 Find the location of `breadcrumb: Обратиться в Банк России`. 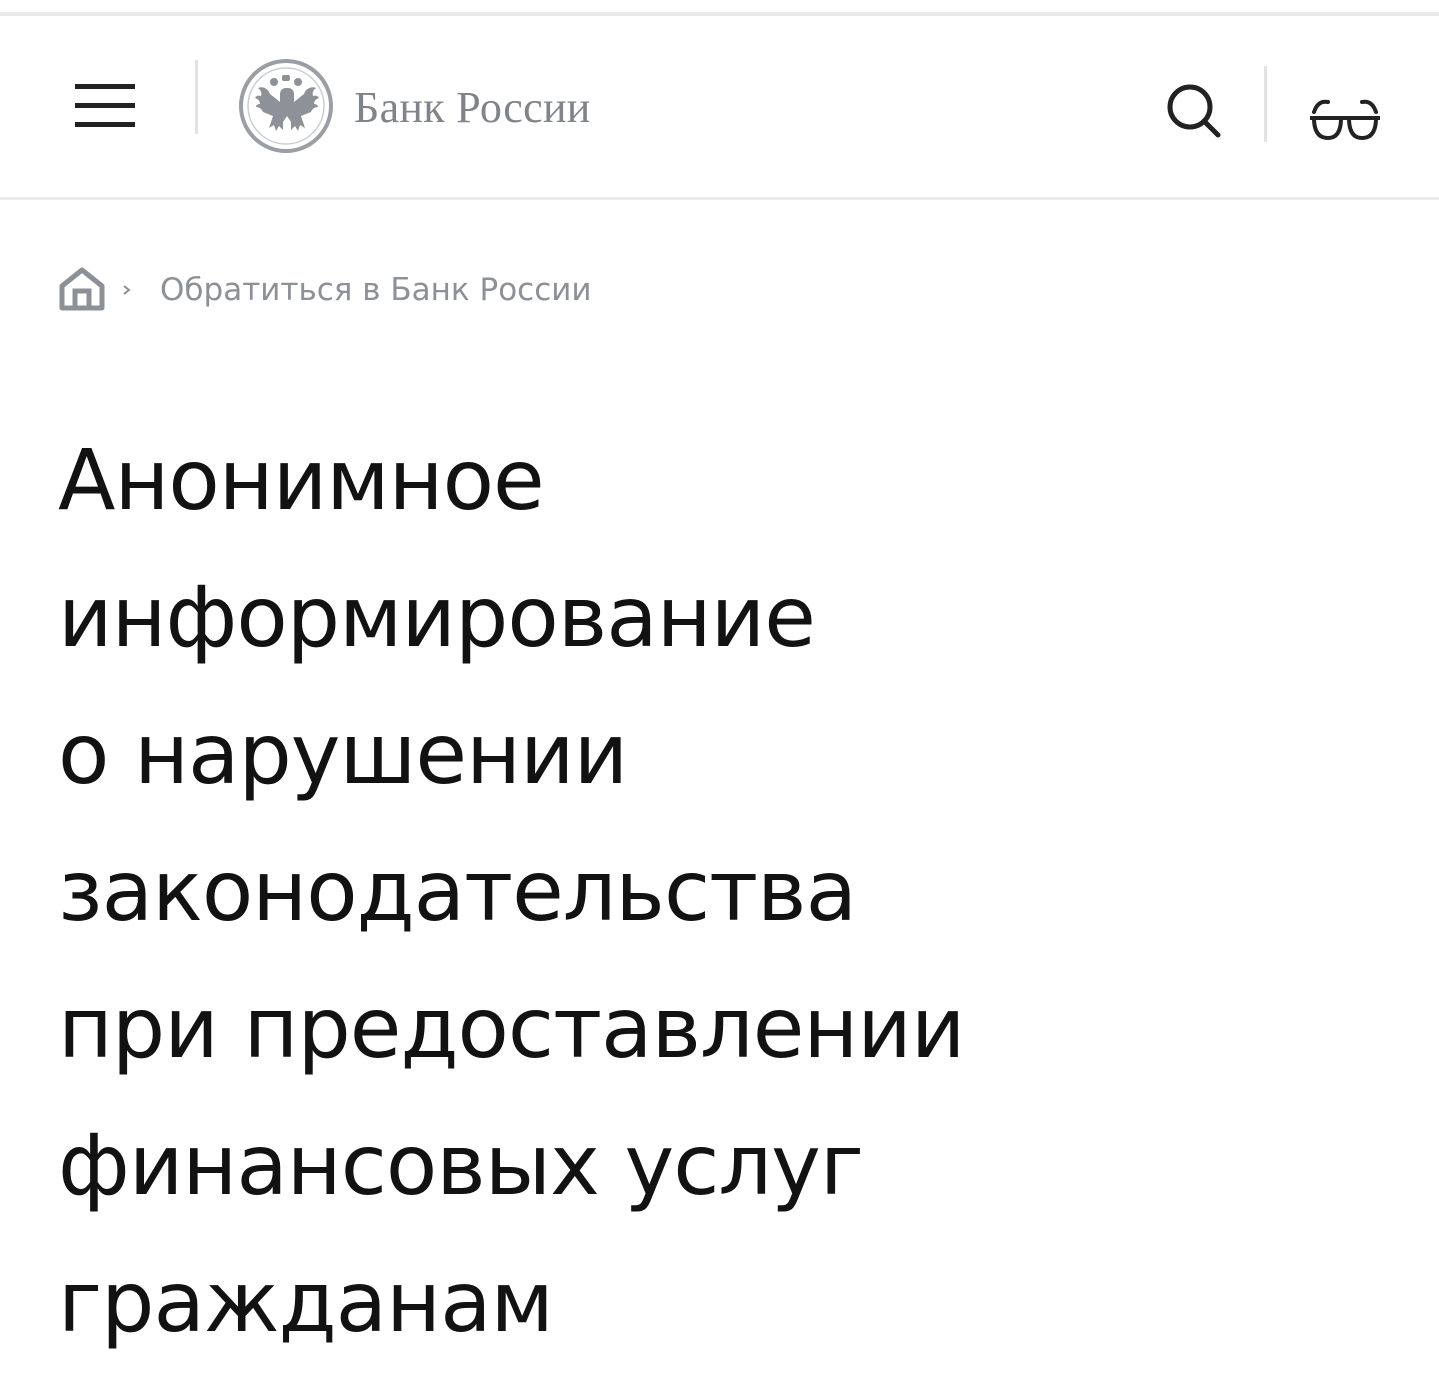

breadcrumb: Обратиться в Банк России is located at coordinates (408, 289).